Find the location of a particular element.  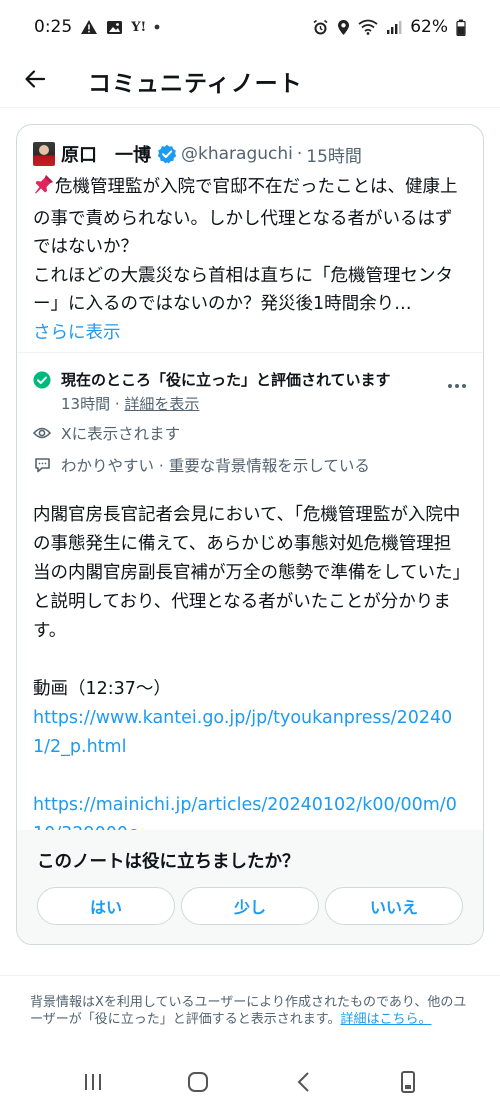

home-icon is located at coordinates (197, 1081).